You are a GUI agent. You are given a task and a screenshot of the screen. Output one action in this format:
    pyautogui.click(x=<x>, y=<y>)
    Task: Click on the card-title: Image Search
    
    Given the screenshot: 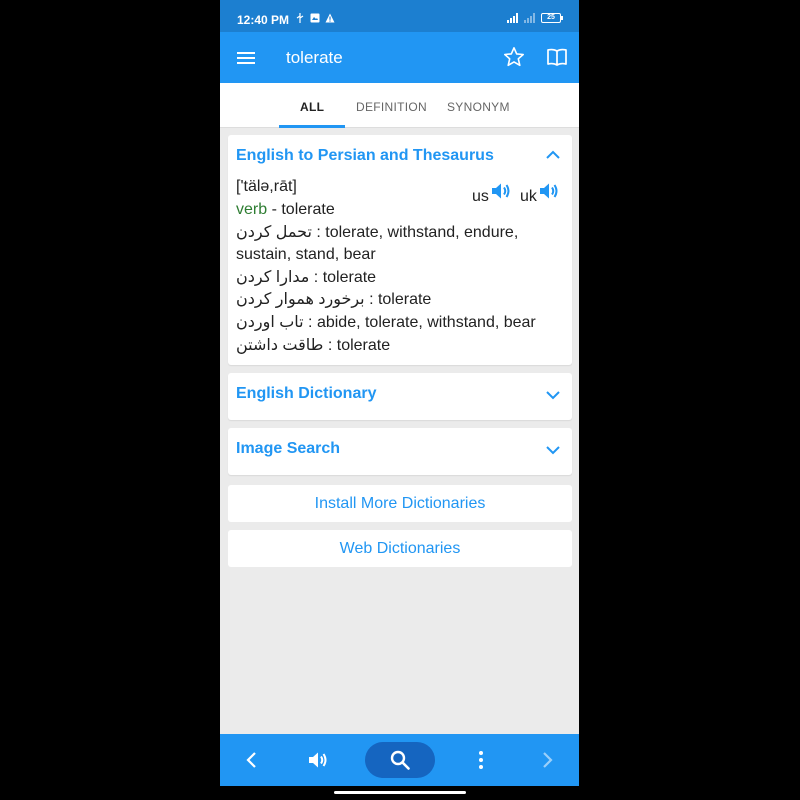 What is the action you would take?
    pyautogui.click(x=288, y=449)
    